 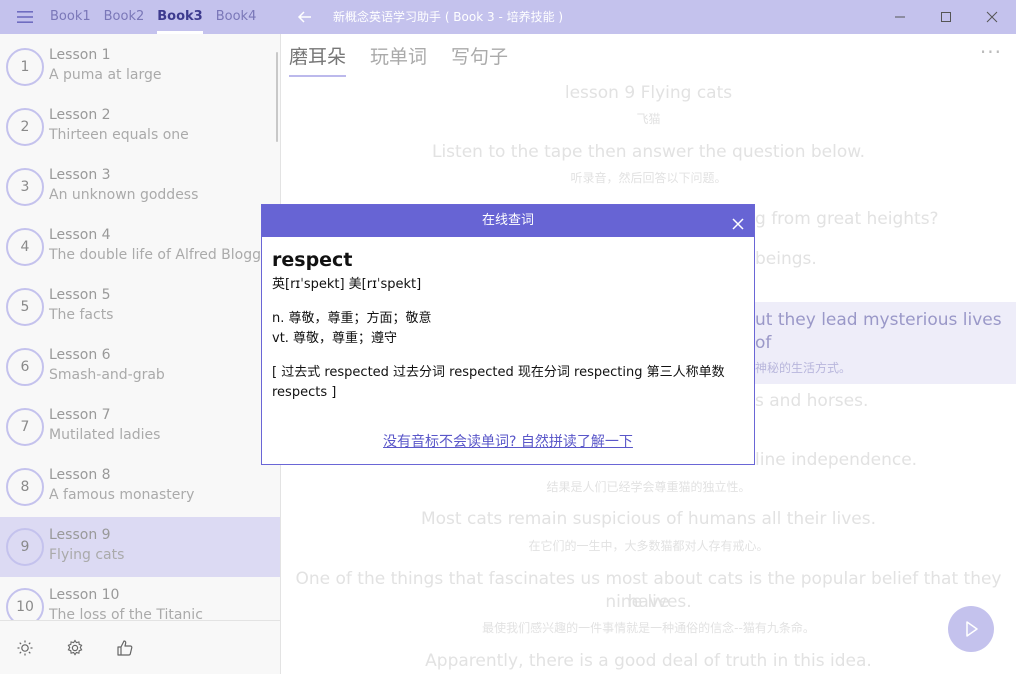 I want to click on lesson-item: 1 Lesson 1 A puma at large, so click(x=140, y=67).